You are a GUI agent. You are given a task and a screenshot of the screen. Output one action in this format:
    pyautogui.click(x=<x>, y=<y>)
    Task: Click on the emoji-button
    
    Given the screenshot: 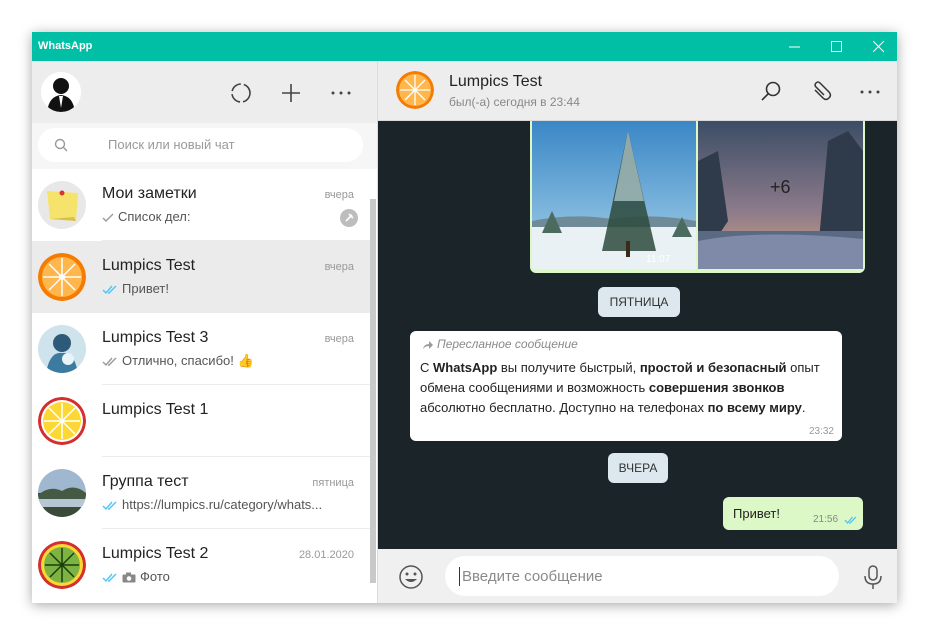 What is the action you would take?
    pyautogui.click(x=411, y=577)
    